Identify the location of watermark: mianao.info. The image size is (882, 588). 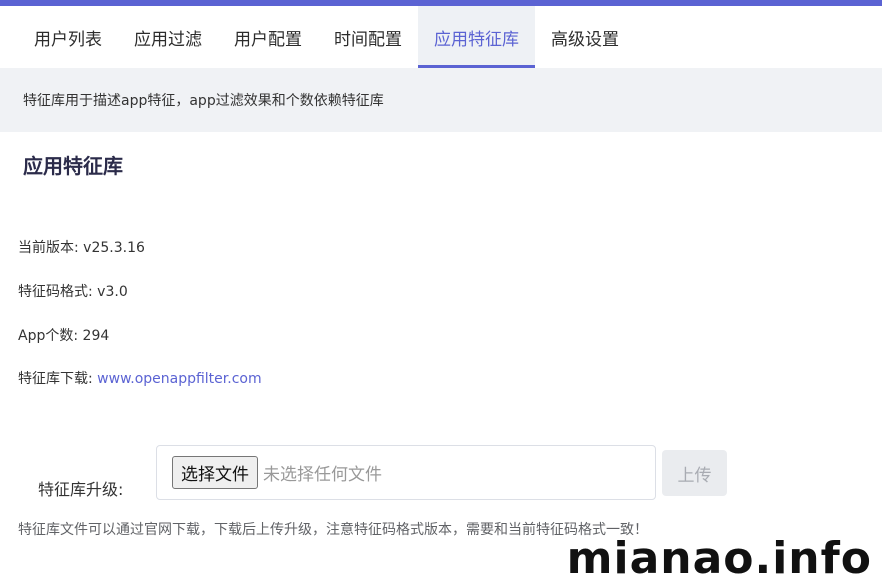
(719, 558).